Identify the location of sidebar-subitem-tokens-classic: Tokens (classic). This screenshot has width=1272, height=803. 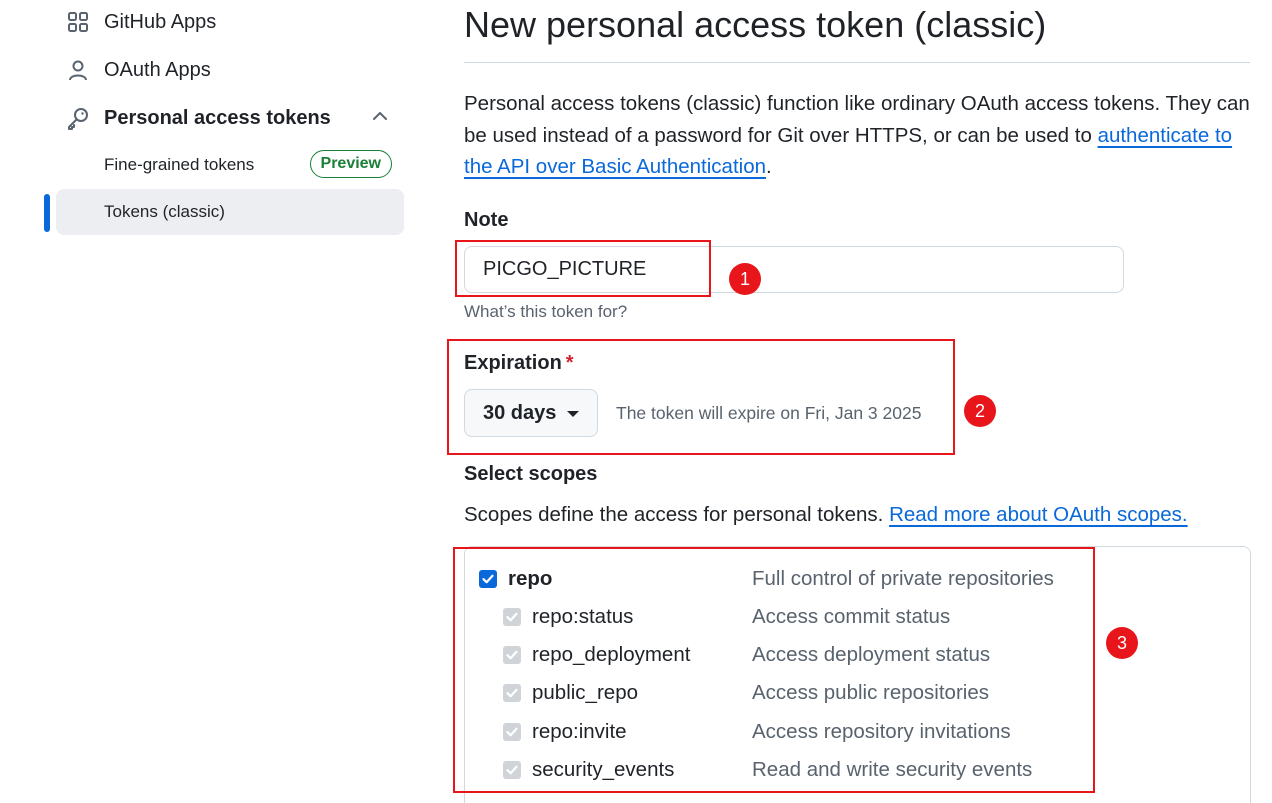
(230, 212).